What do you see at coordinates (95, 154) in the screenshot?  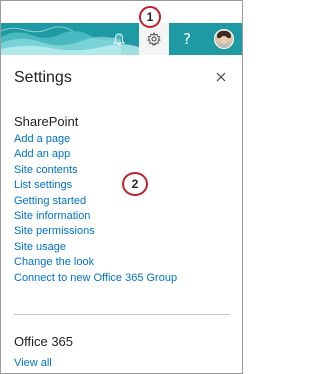 I see `add-an-app-link: Add an app` at bounding box center [95, 154].